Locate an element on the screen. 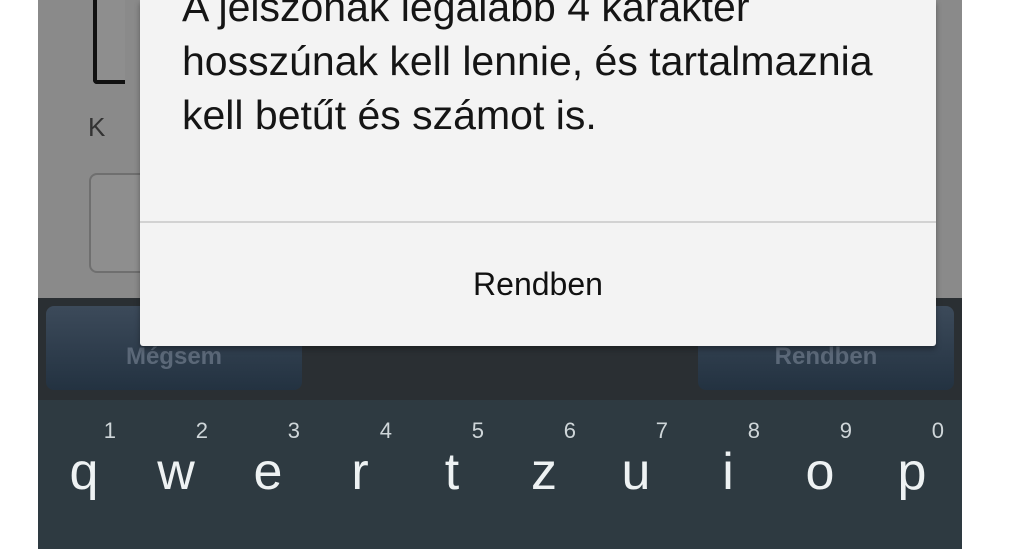 The image size is (1024, 549). background-field-label: K is located at coordinates (97, 127).